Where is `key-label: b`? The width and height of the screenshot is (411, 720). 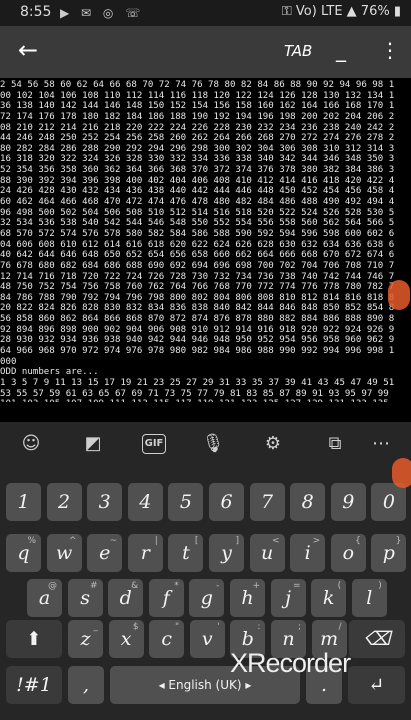 key-label: b is located at coordinates (247, 639).